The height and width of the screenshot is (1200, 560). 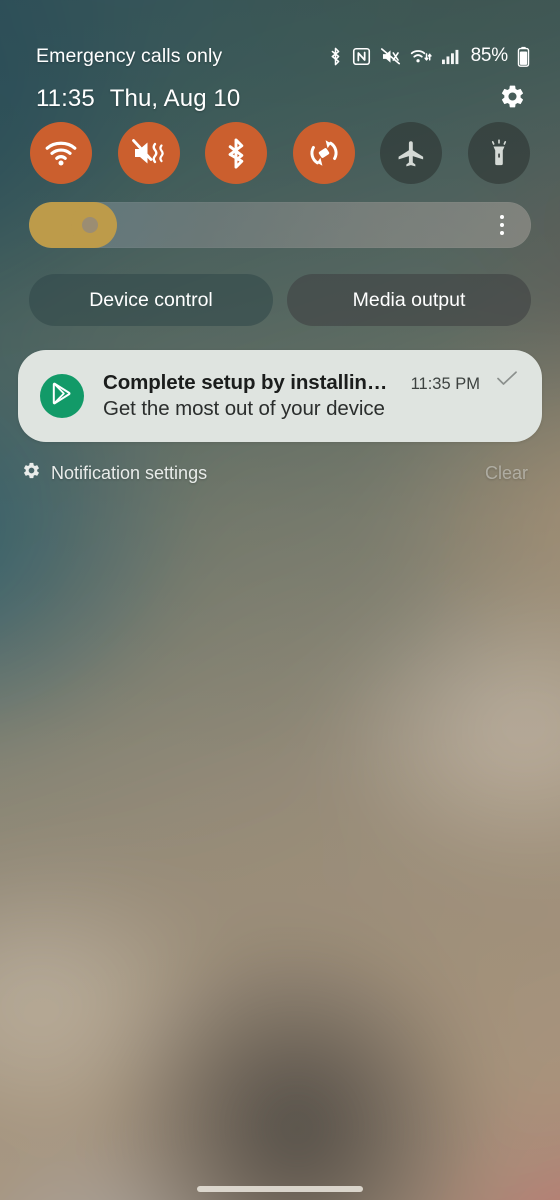 I want to click on wifi-icon, so click(x=61, y=153).